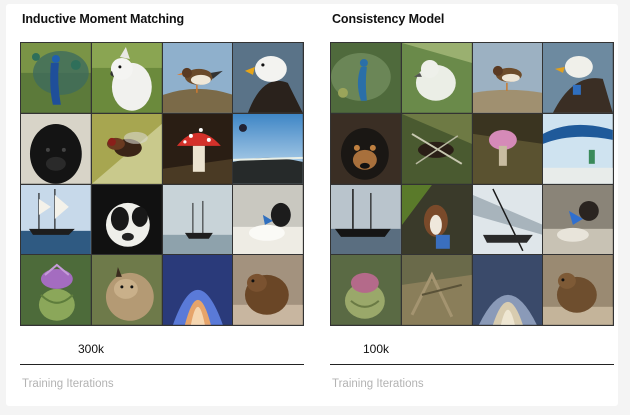 This screenshot has height=415, width=630. What do you see at coordinates (388, 19) in the screenshot?
I see `panel-title: Consistency Model` at bounding box center [388, 19].